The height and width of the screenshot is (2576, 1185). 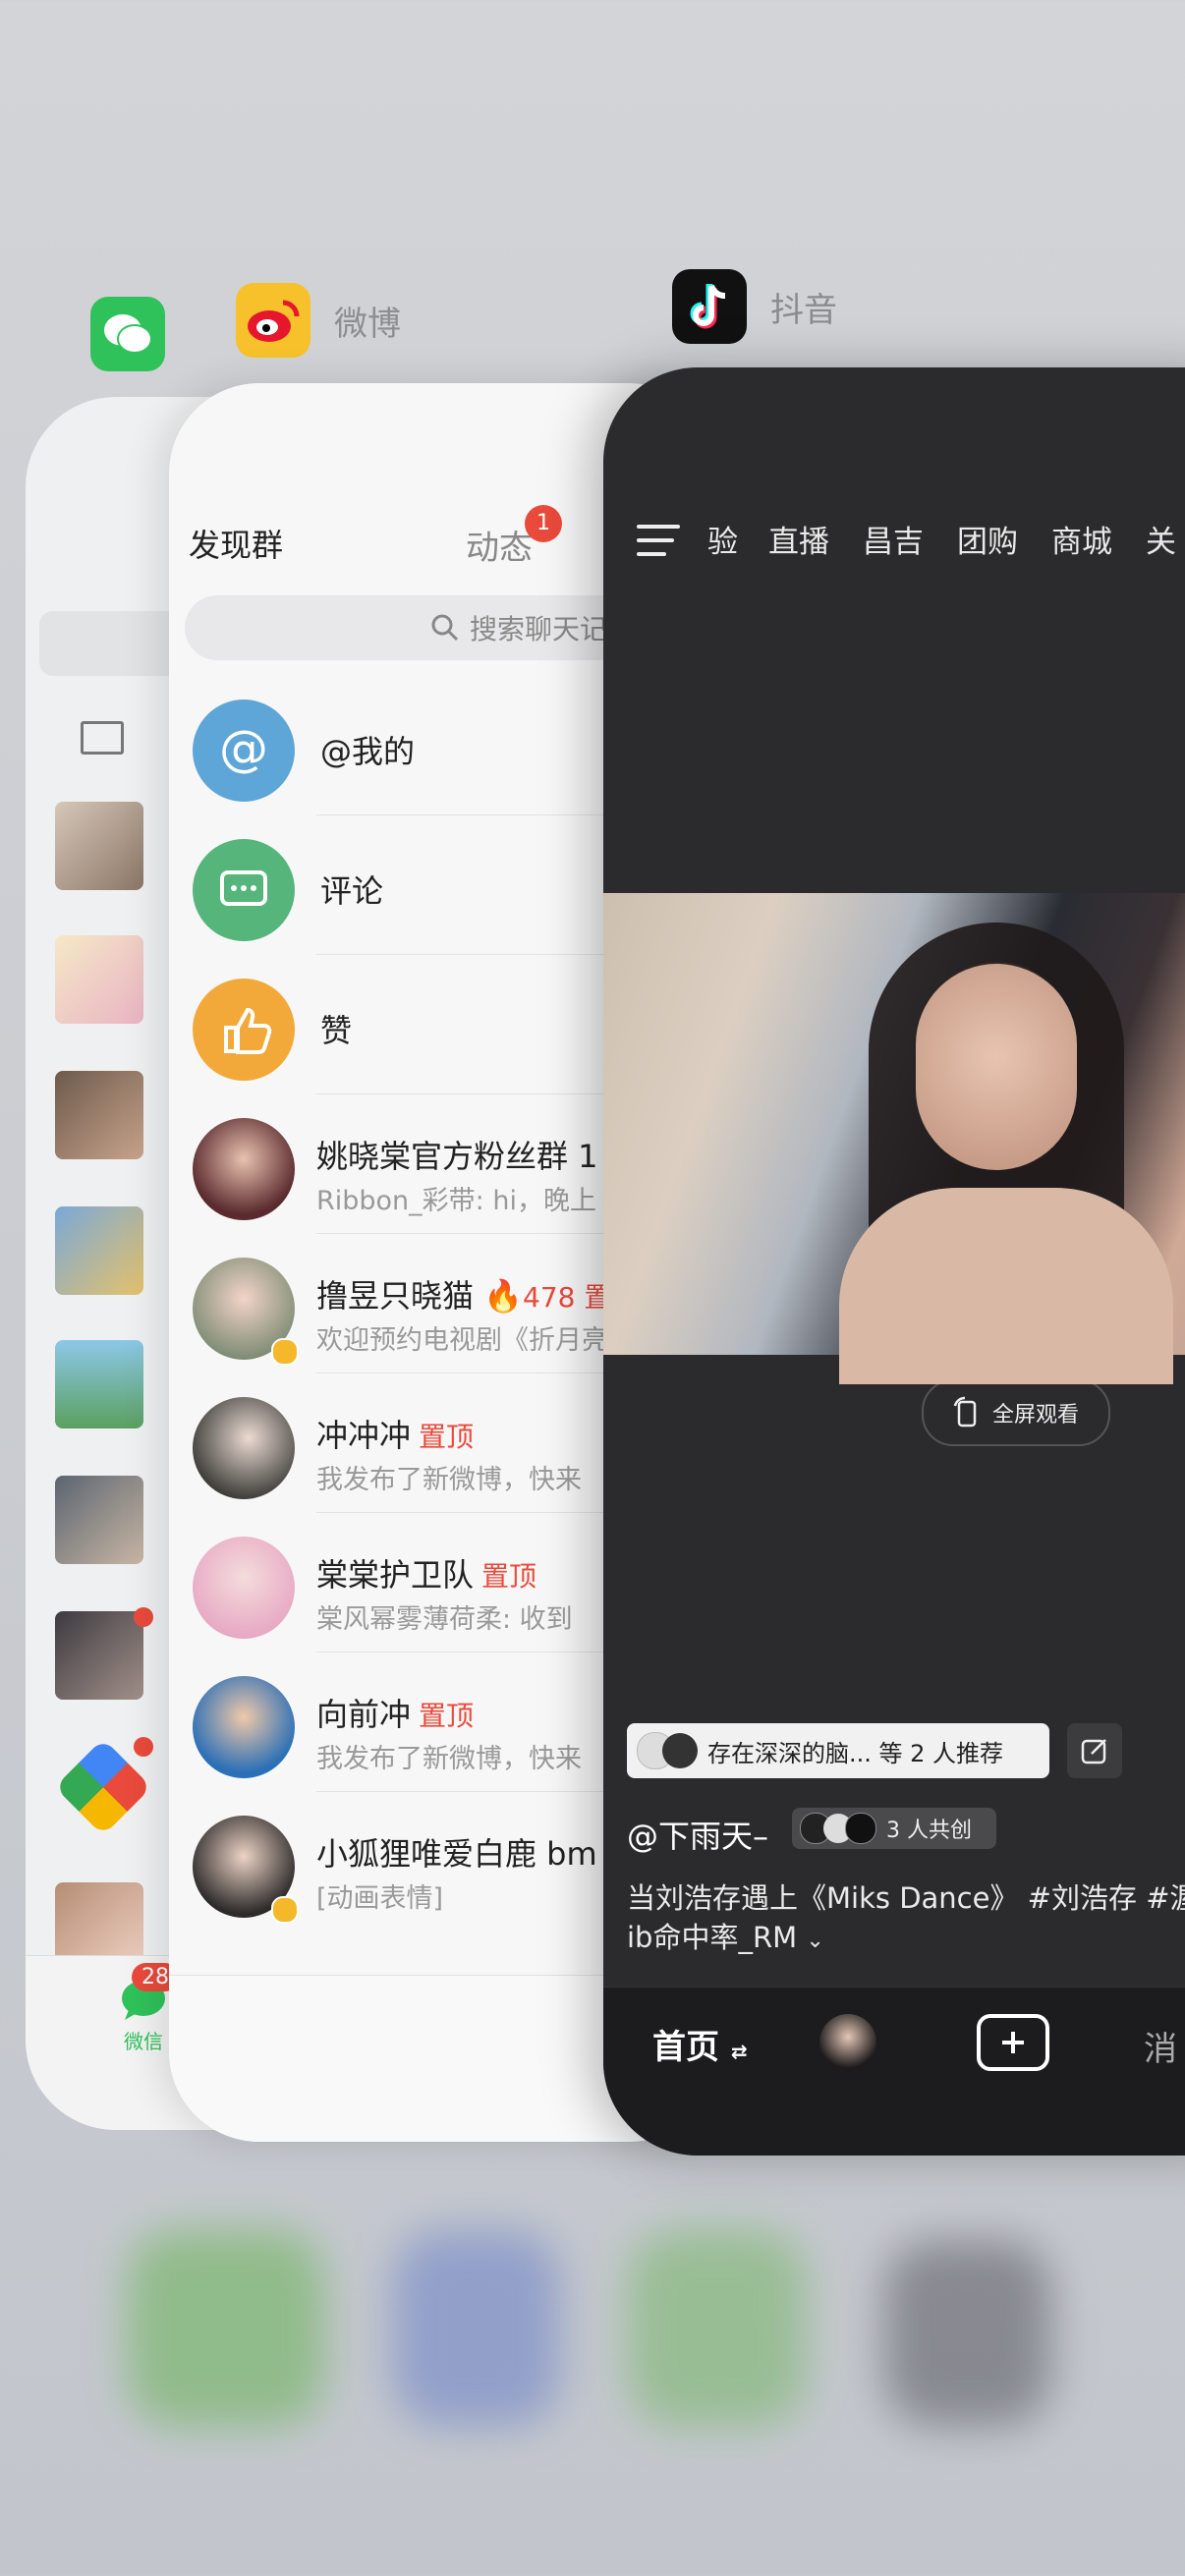 I want to click on tab-experience: 验, so click(x=722, y=539).